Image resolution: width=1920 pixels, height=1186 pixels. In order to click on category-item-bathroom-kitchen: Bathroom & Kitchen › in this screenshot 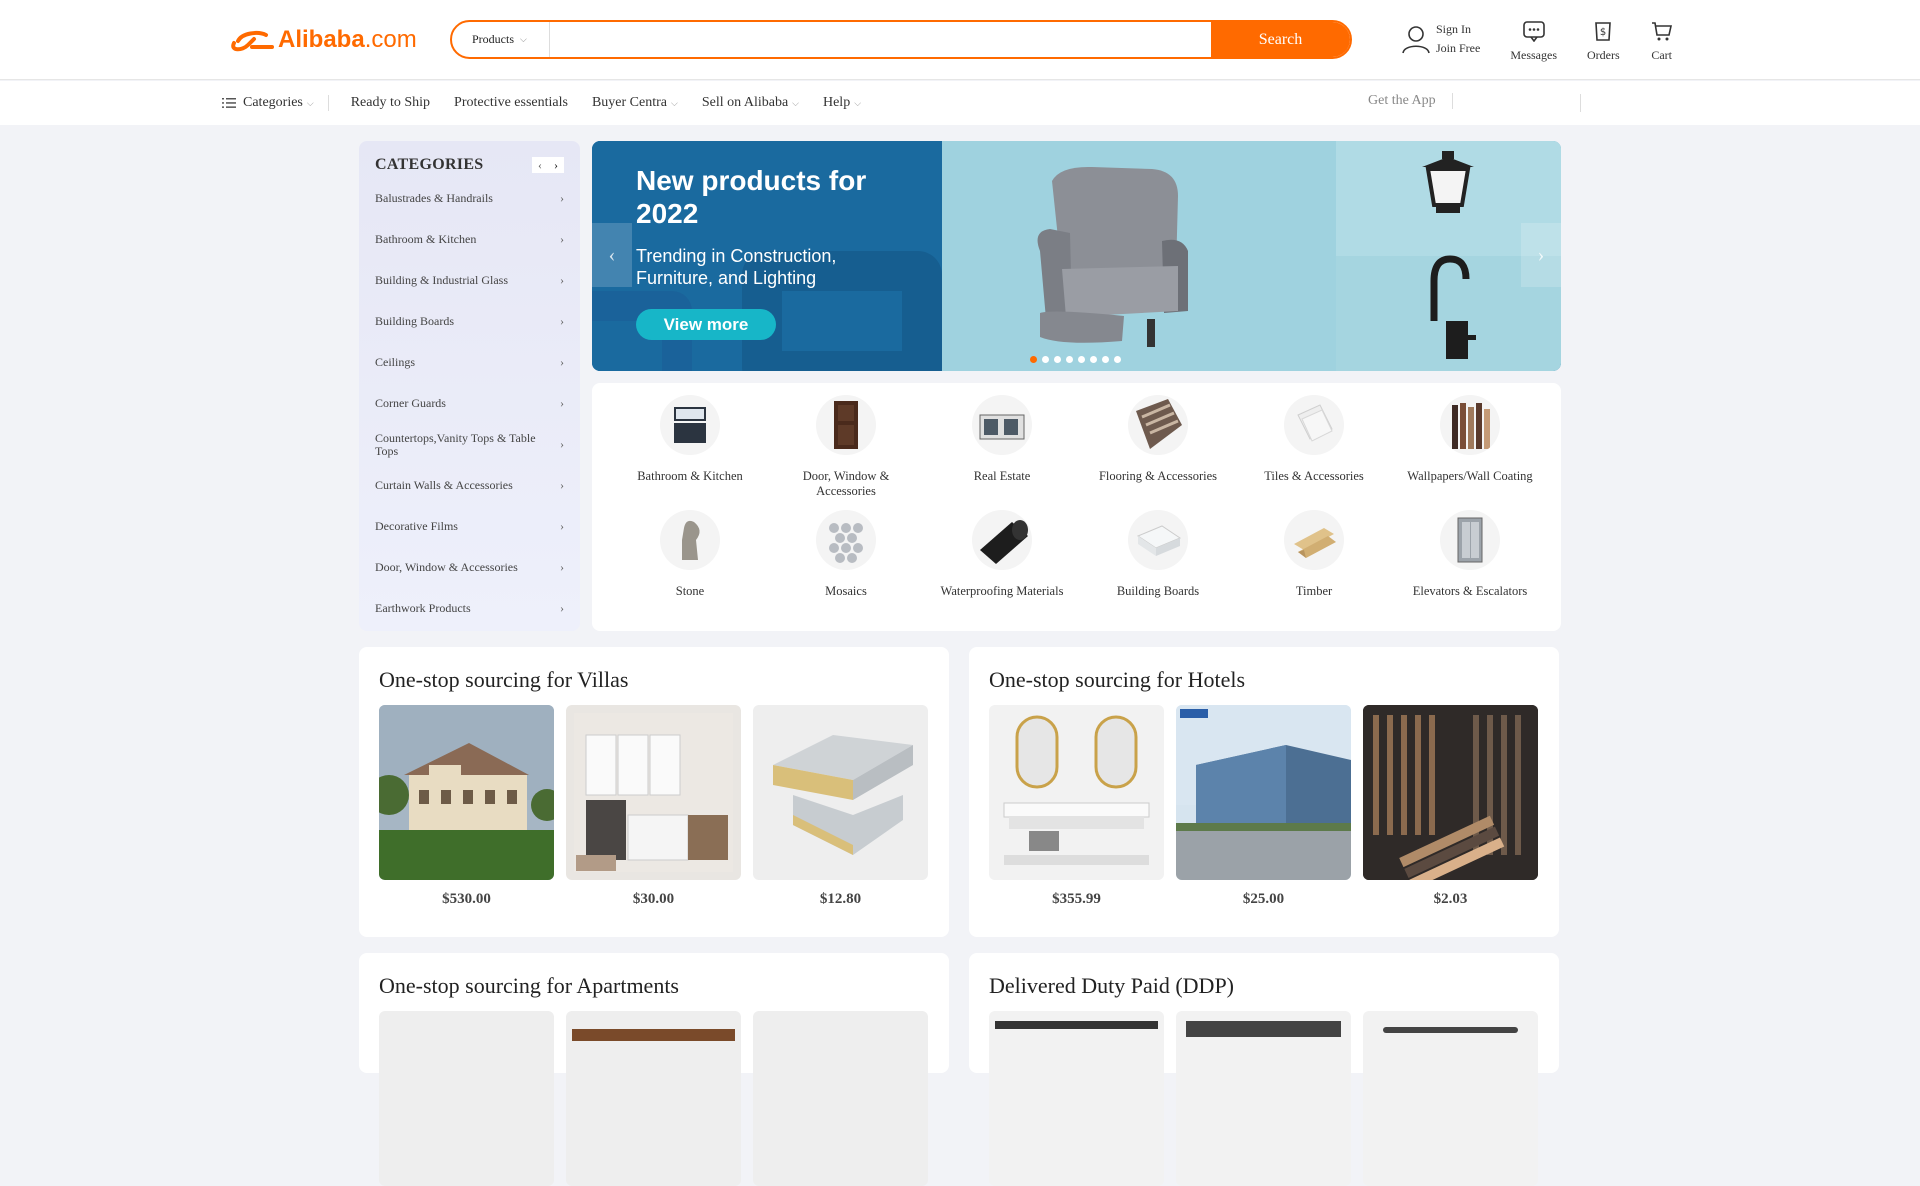, I will do `click(469, 239)`.